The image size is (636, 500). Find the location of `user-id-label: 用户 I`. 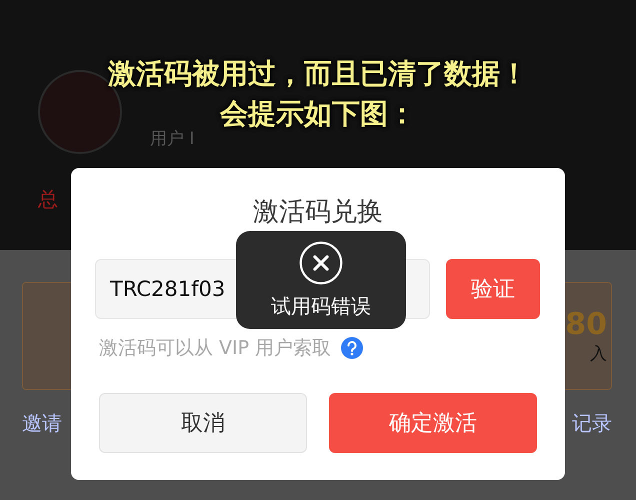

user-id-label: 用户 I is located at coordinates (172, 139).